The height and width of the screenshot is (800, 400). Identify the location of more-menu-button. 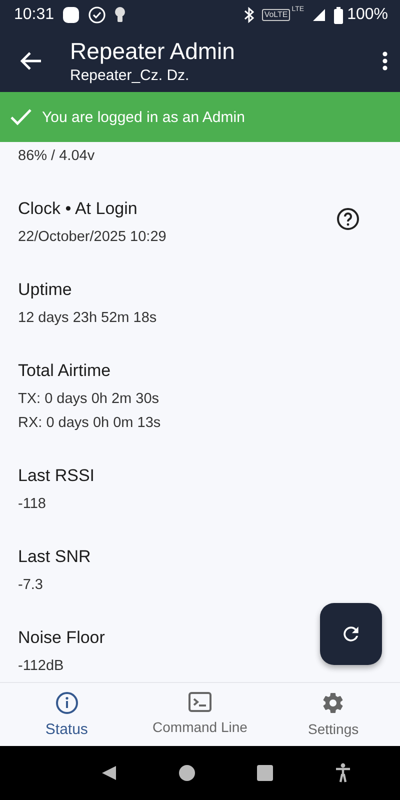
(385, 61).